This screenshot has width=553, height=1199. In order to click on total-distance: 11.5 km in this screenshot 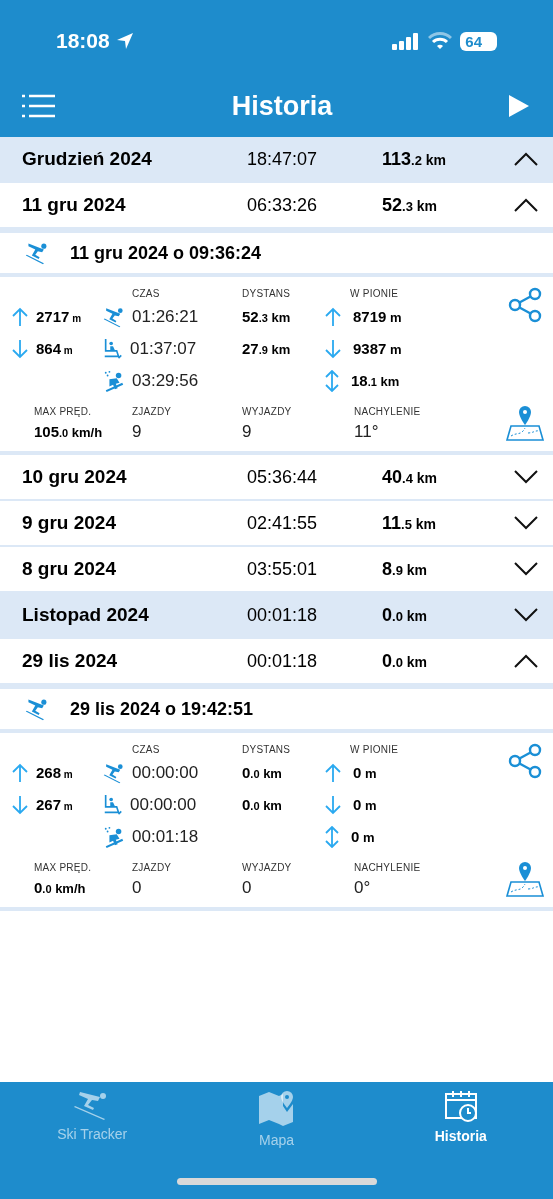, I will do `click(409, 523)`.